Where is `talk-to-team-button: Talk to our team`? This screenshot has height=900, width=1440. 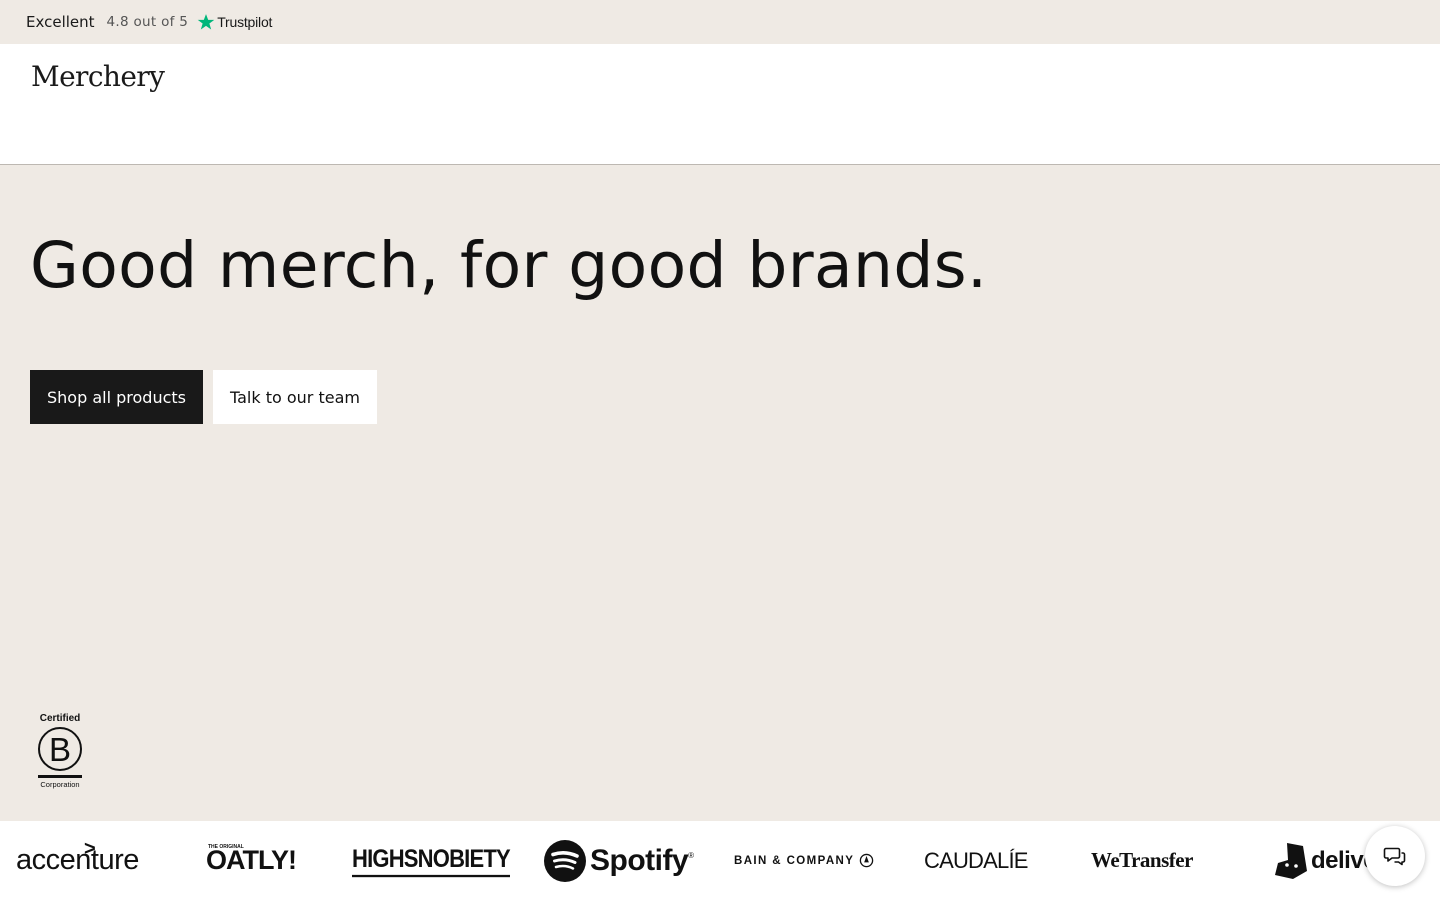
talk-to-team-button: Talk to our team is located at coordinates (295, 397).